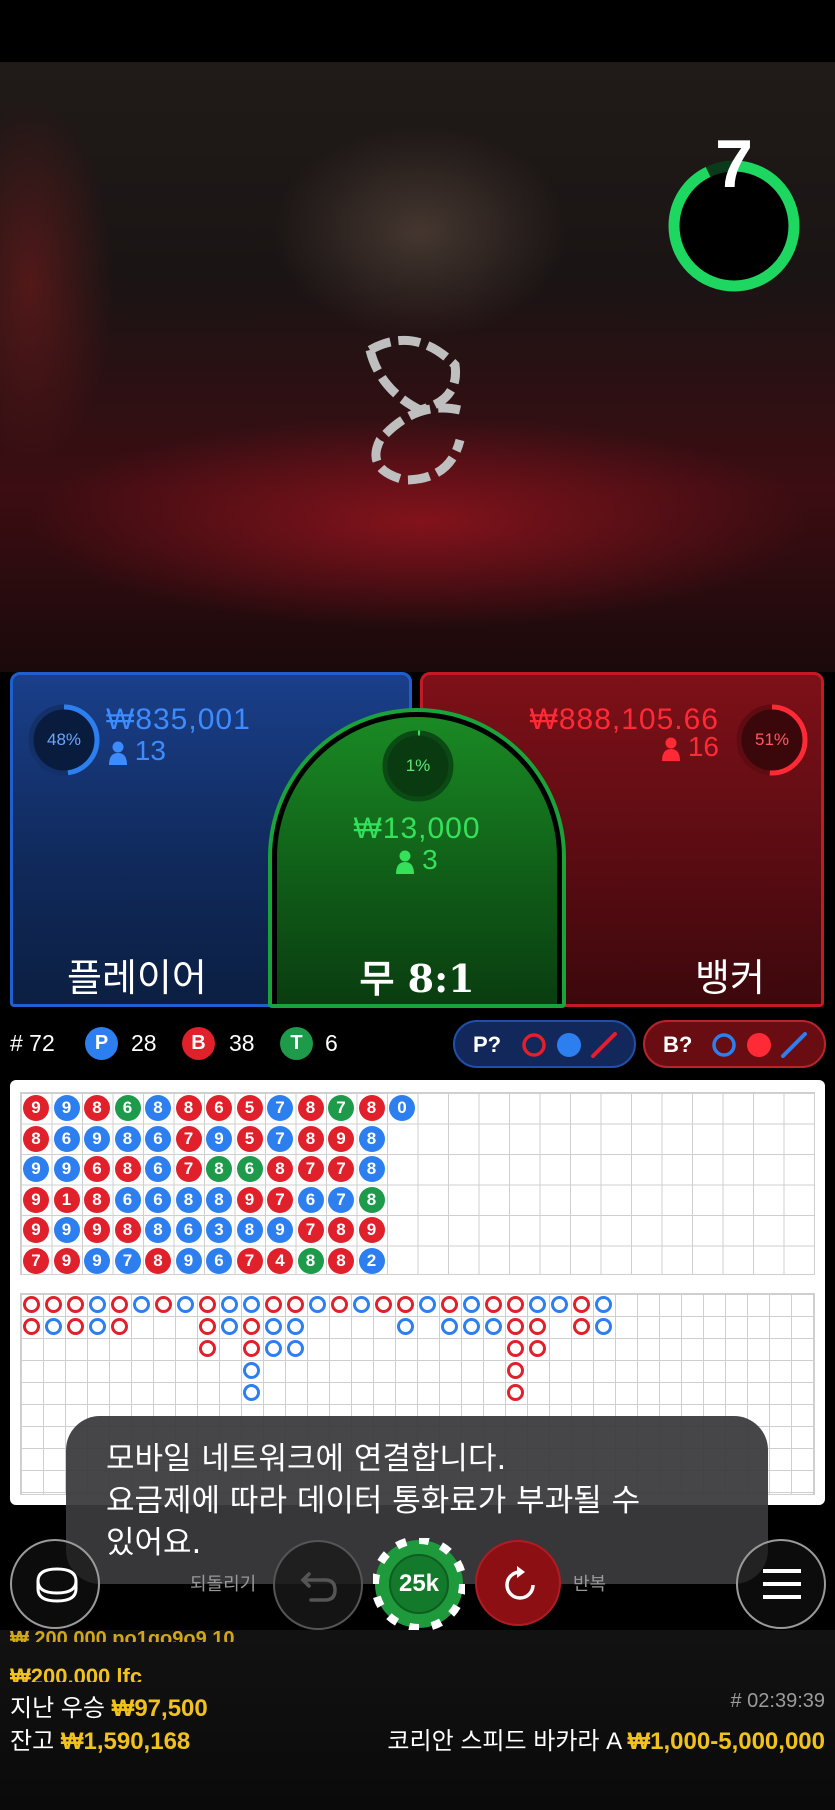  Describe the element at coordinates (417, 828) in the screenshot. I see `tie-bet-total: ₩13,000` at that location.